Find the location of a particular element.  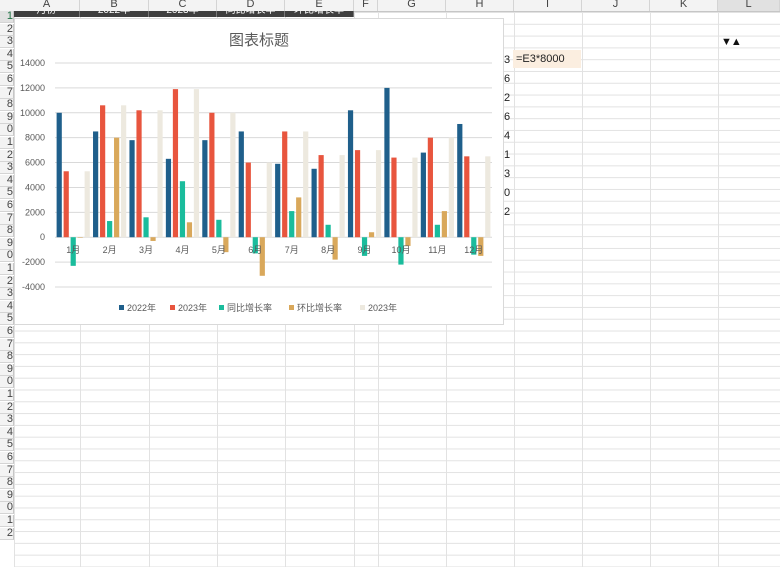

column-header-L: L is located at coordinates (749, 5).